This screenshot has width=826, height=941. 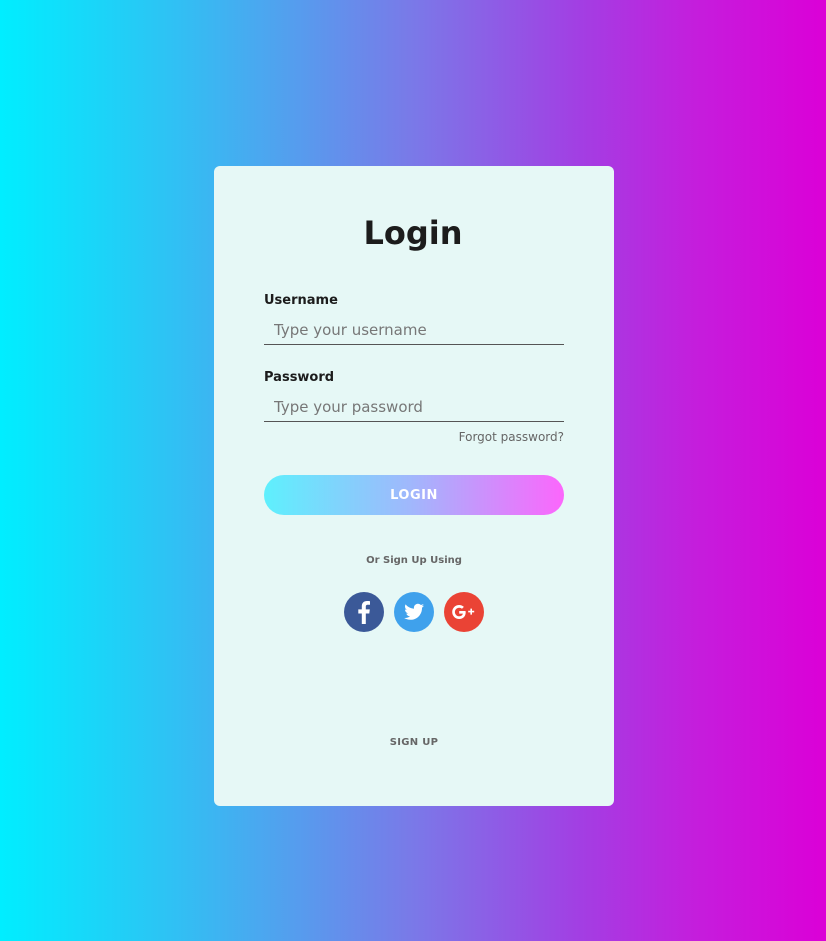 I want to click on facebook-button, so click(x=364, y=612).